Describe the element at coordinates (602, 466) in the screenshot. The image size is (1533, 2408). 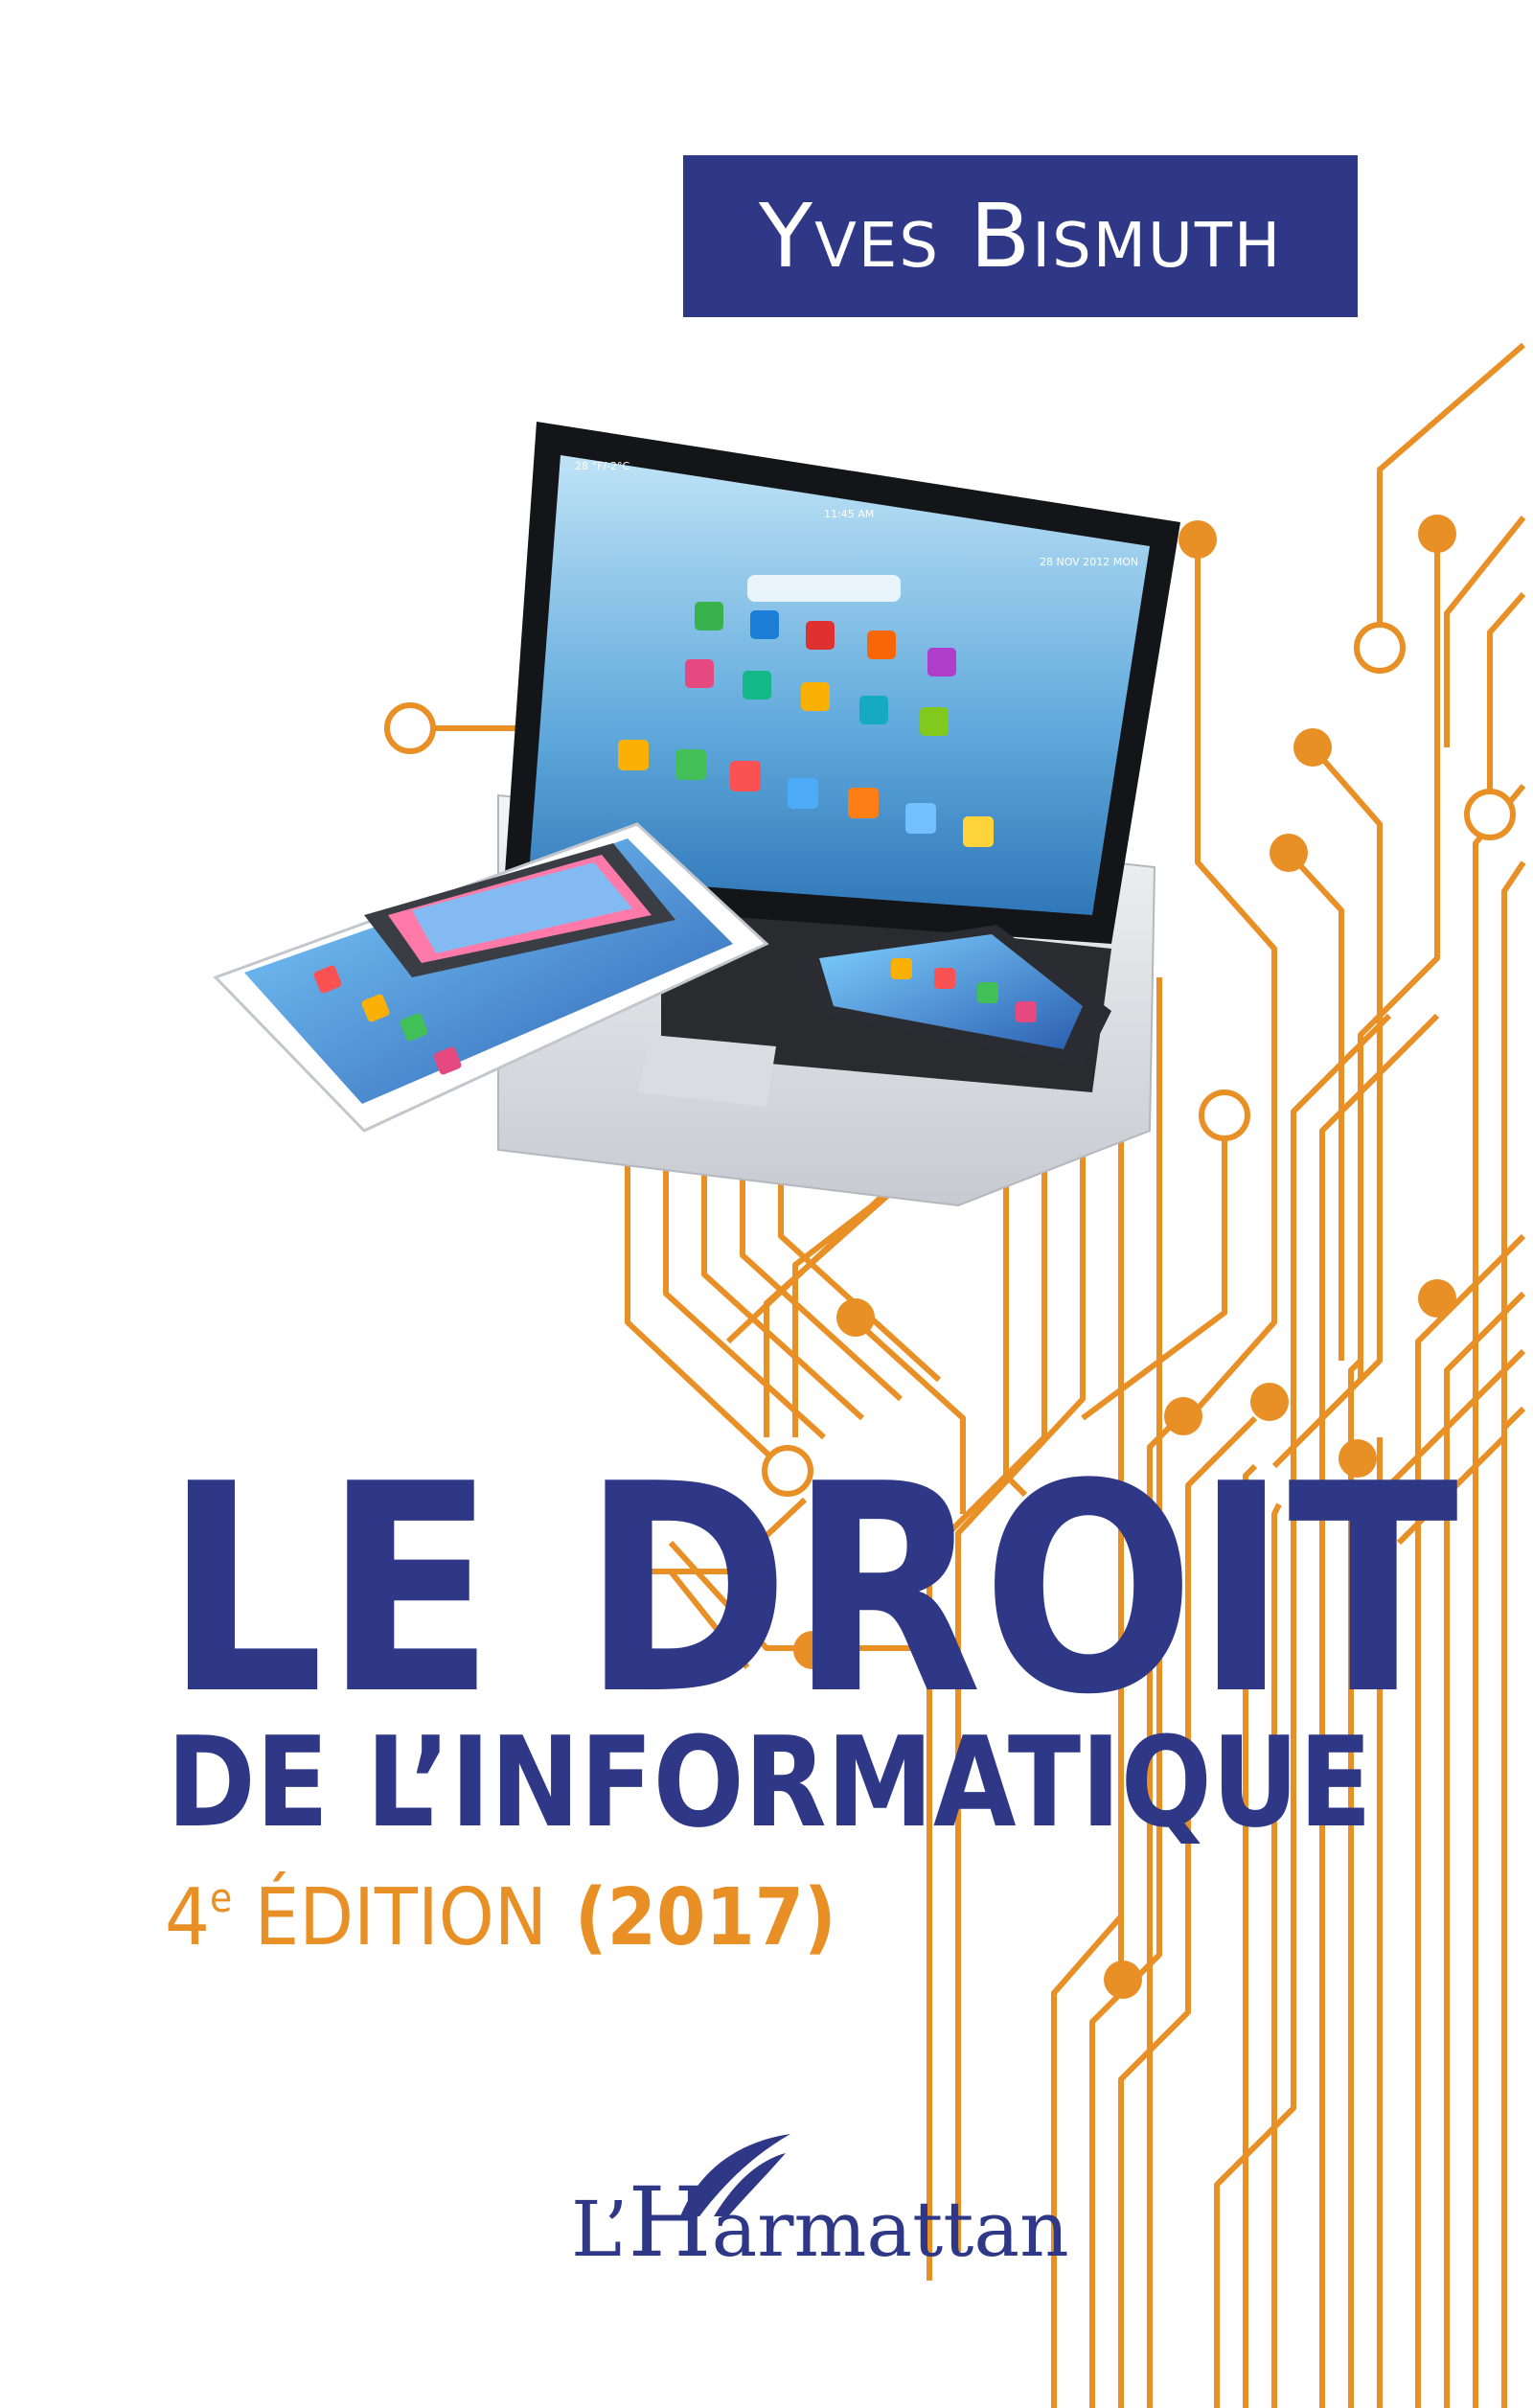
I see `laptop-status-text: 28 °F/-2°C` at that location.